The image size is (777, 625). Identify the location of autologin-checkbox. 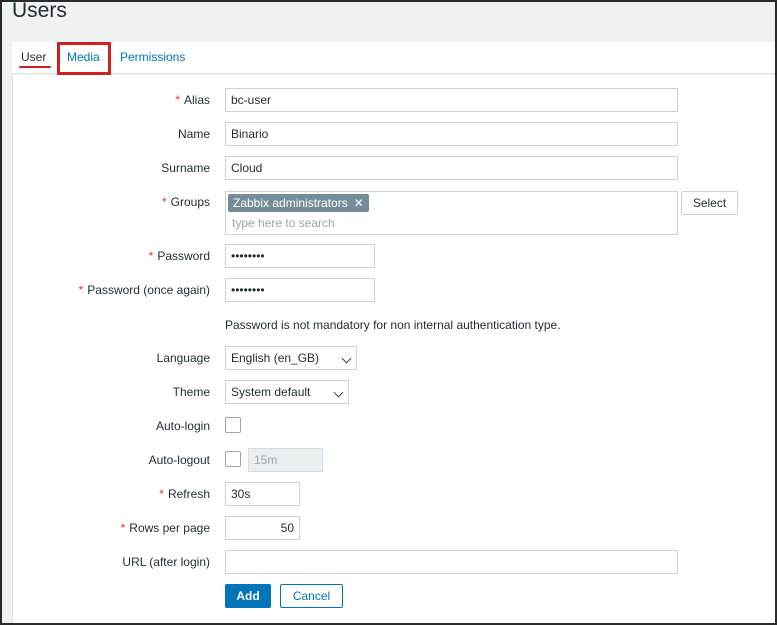
(233, 425).